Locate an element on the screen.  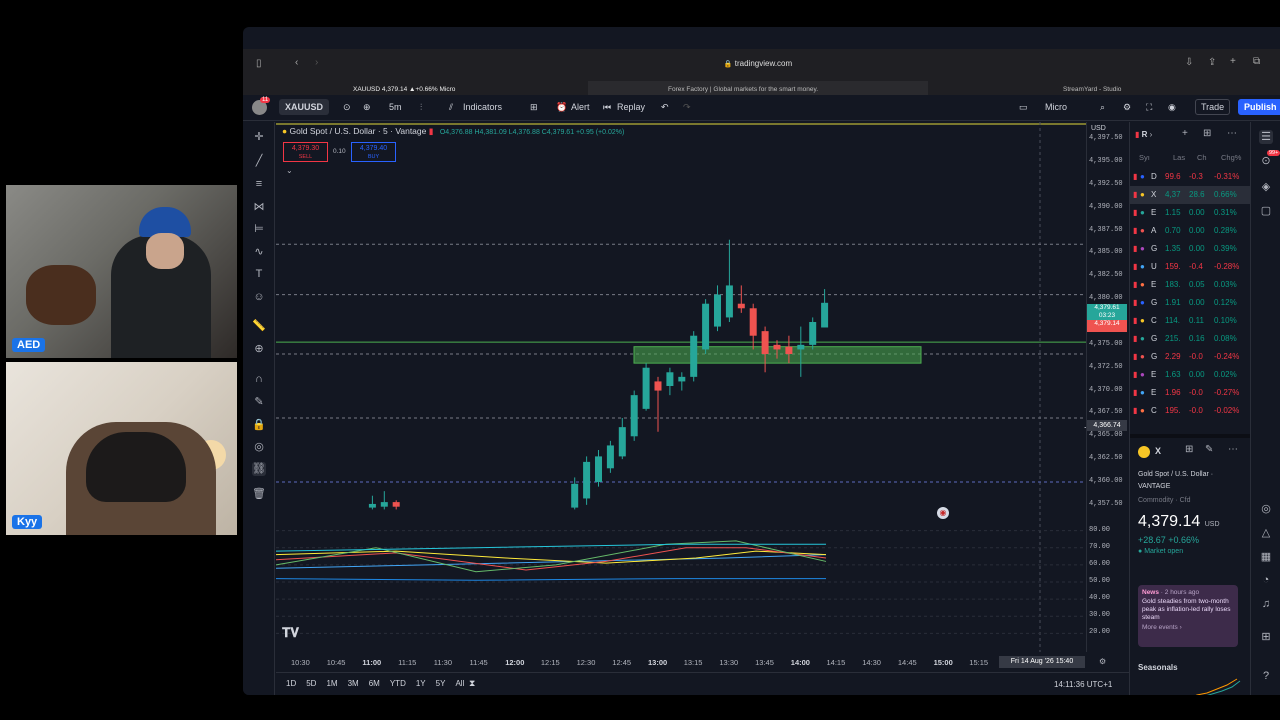
camera-icon: ◉ is located at coordinates (1172, 107).